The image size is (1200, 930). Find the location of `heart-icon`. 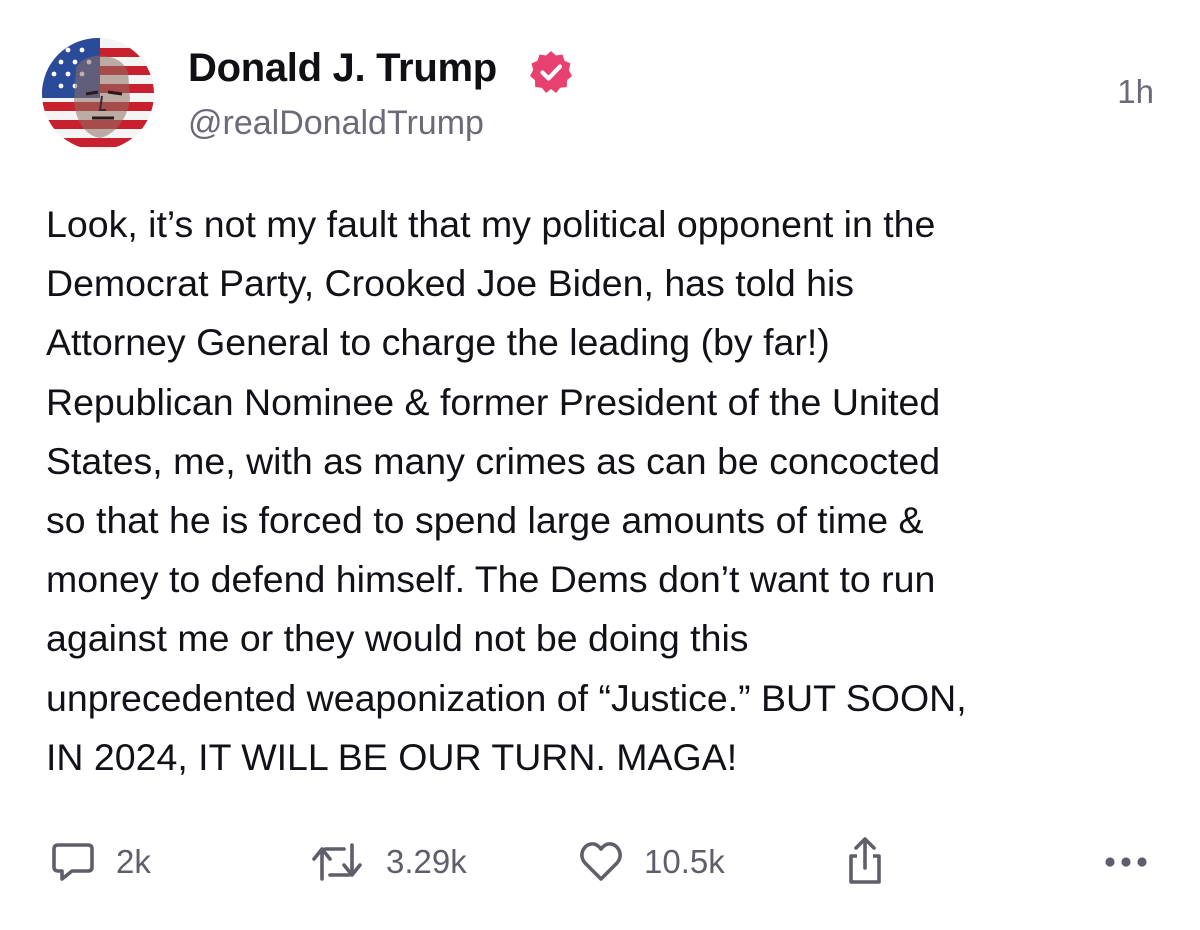

heart-icon is located at coordinates (601, 861).